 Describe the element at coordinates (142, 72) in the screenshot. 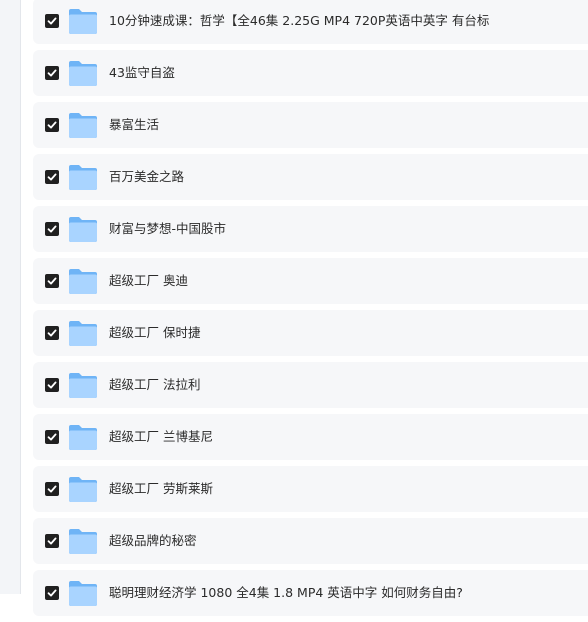

I see `file-name: 43监守自盗` at that location.